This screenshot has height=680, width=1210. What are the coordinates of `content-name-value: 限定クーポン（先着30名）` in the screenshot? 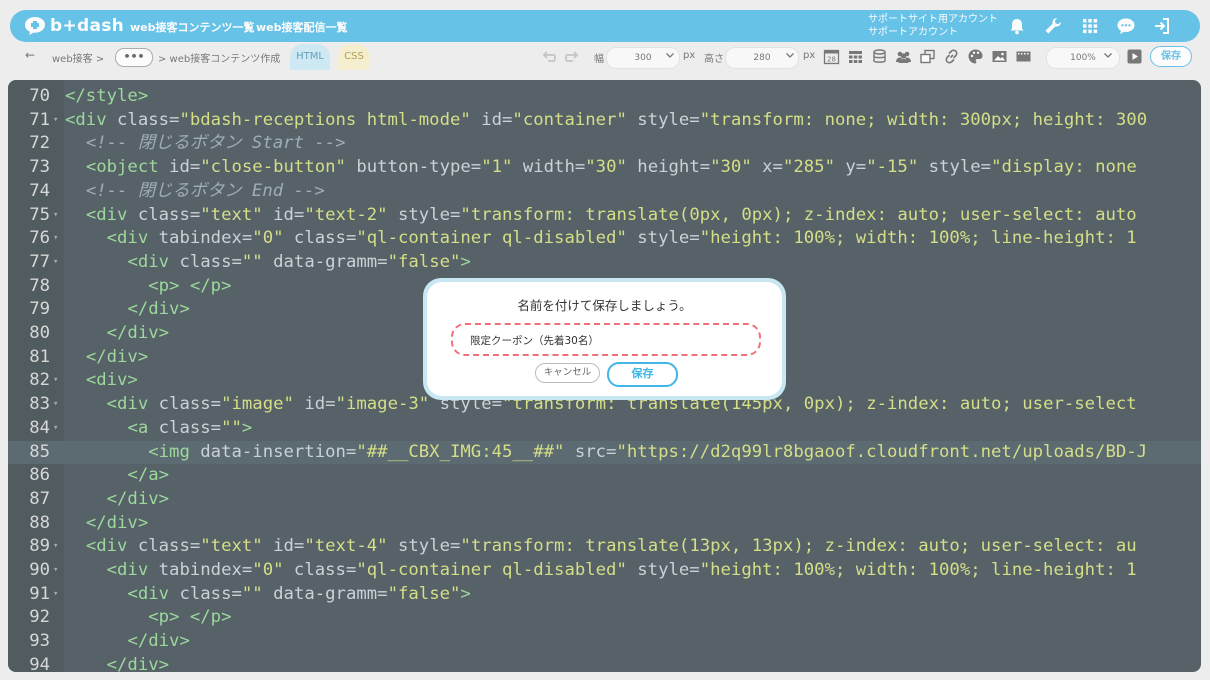 It's located at (534, 341).